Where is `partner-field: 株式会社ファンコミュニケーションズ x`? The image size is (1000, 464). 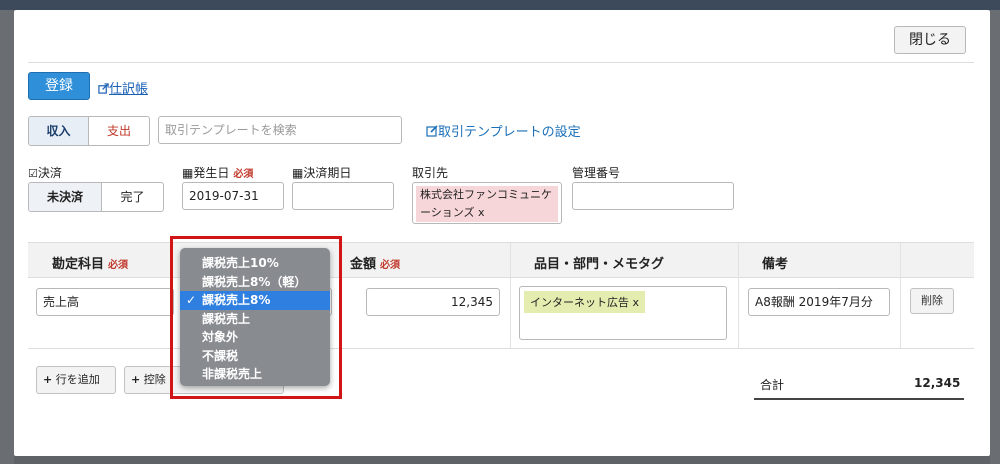 partner-field: 株式会社ファンコミュニケーションズ x is located at coordinates (487, 203).